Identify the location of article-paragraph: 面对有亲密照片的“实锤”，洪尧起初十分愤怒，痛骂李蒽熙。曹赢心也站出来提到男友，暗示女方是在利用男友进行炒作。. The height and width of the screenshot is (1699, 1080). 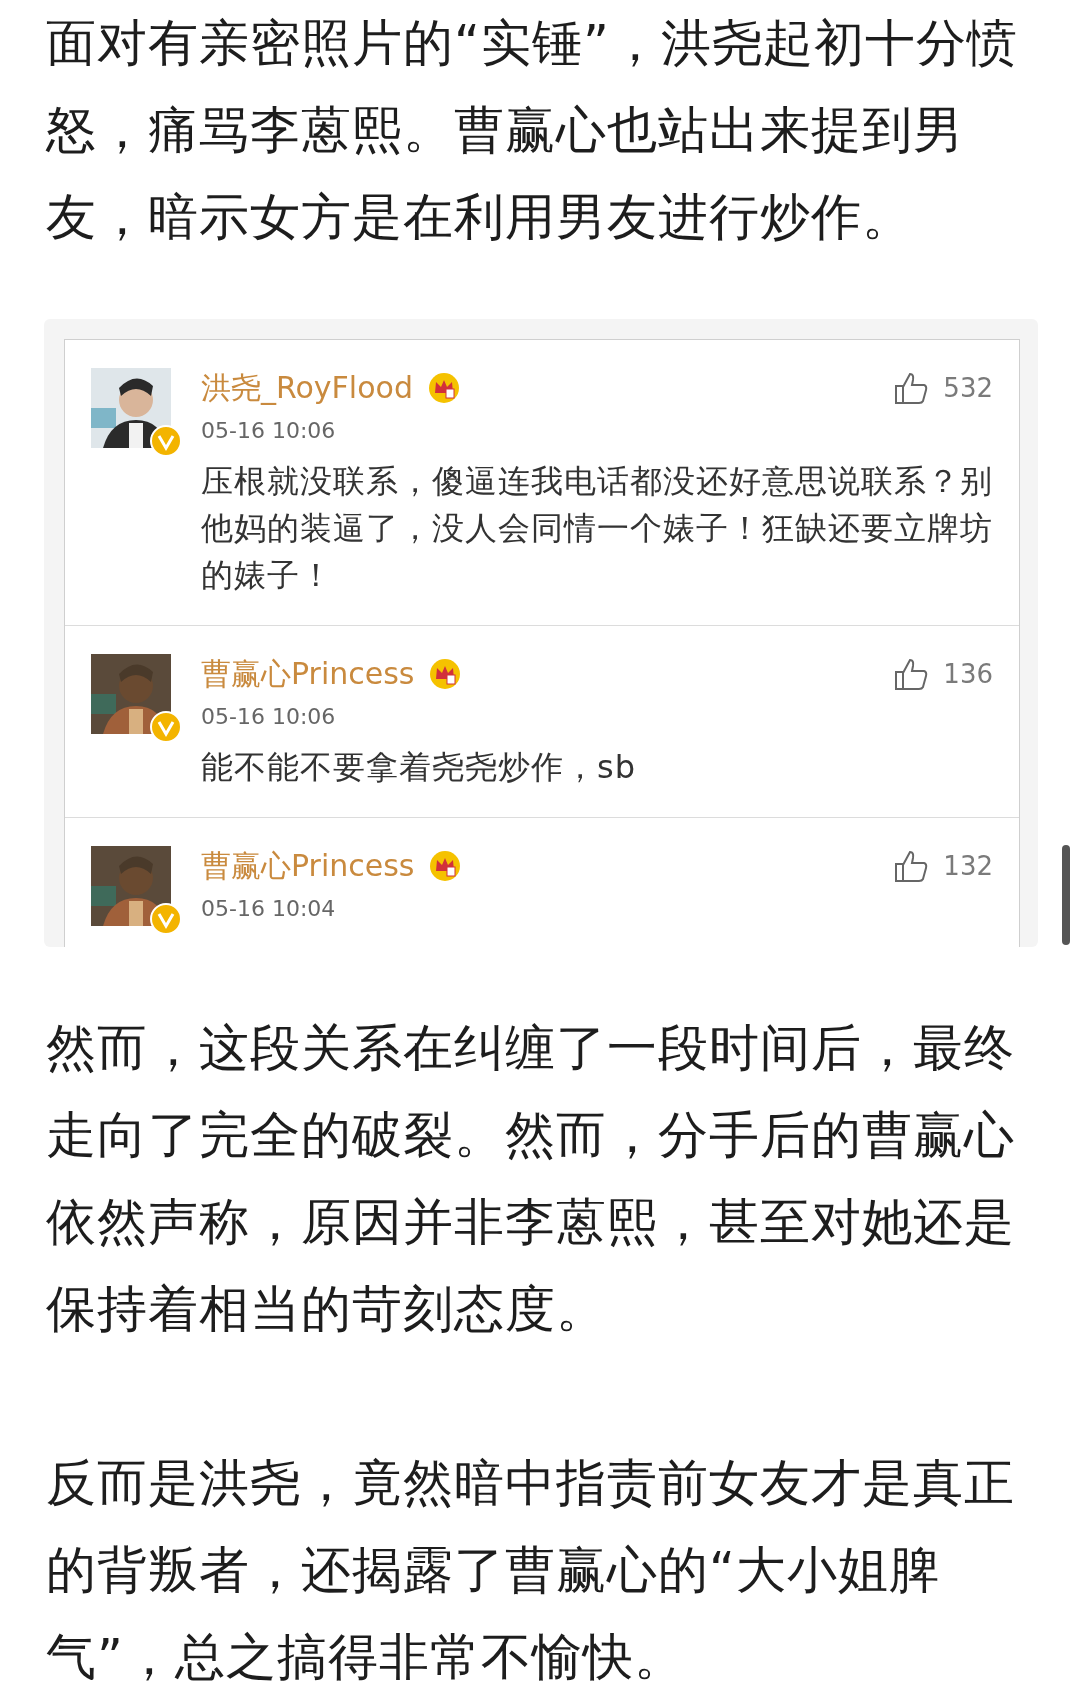
(532, 130).